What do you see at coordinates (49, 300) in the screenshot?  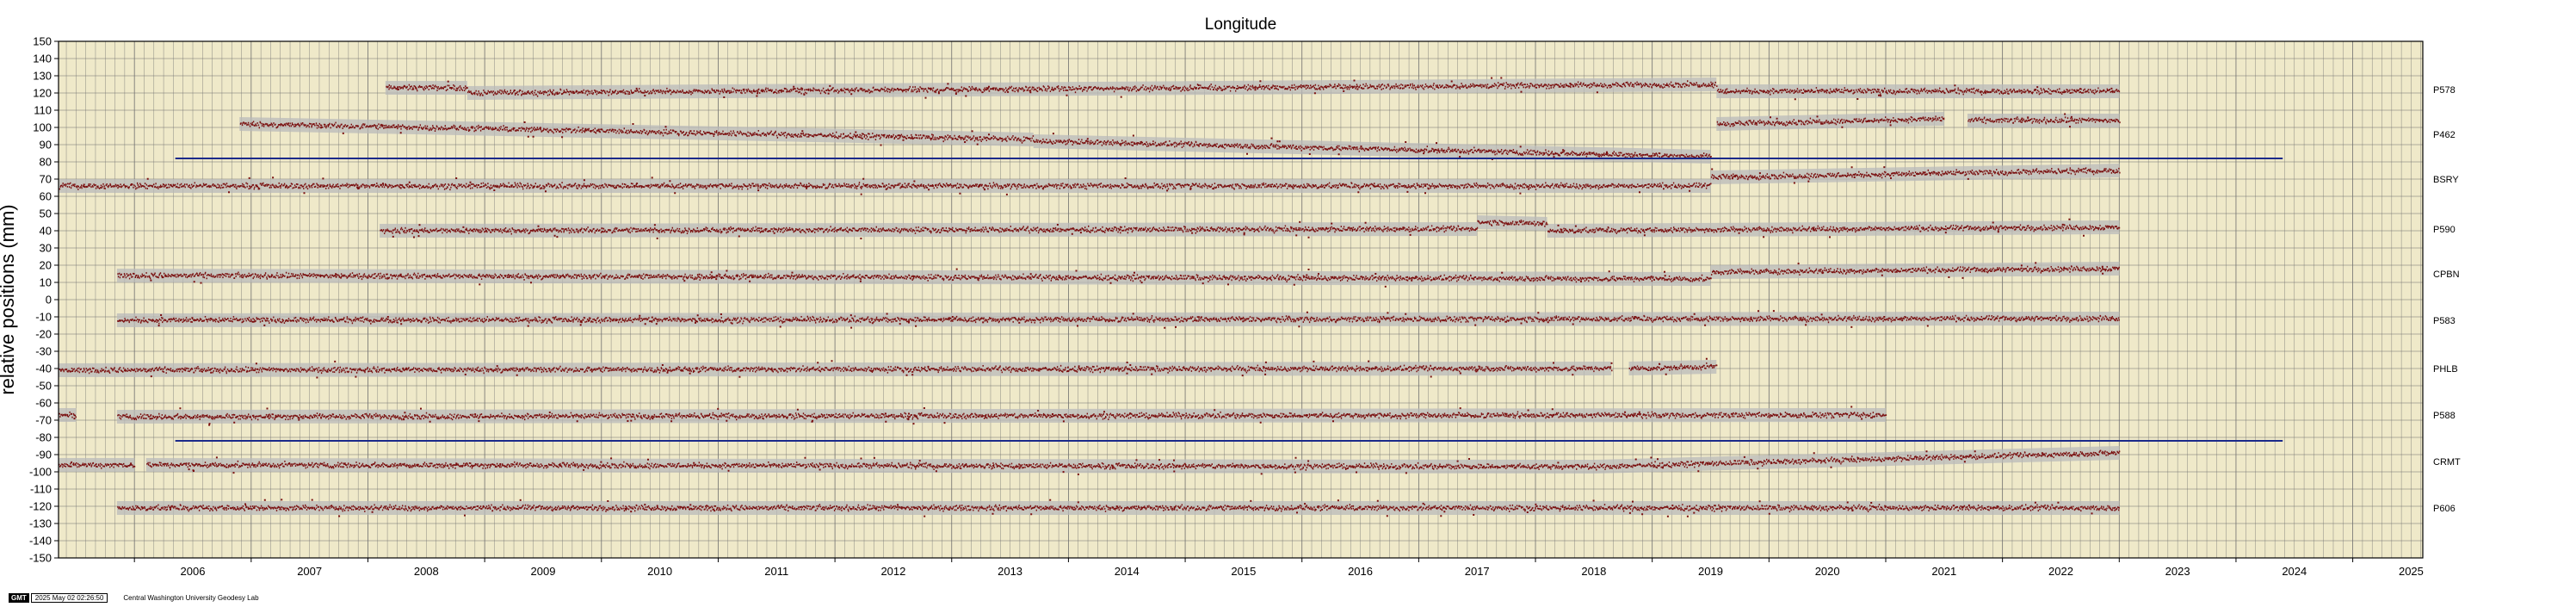 I see `y-tick-label: 0` at bounding box center [49, 300].